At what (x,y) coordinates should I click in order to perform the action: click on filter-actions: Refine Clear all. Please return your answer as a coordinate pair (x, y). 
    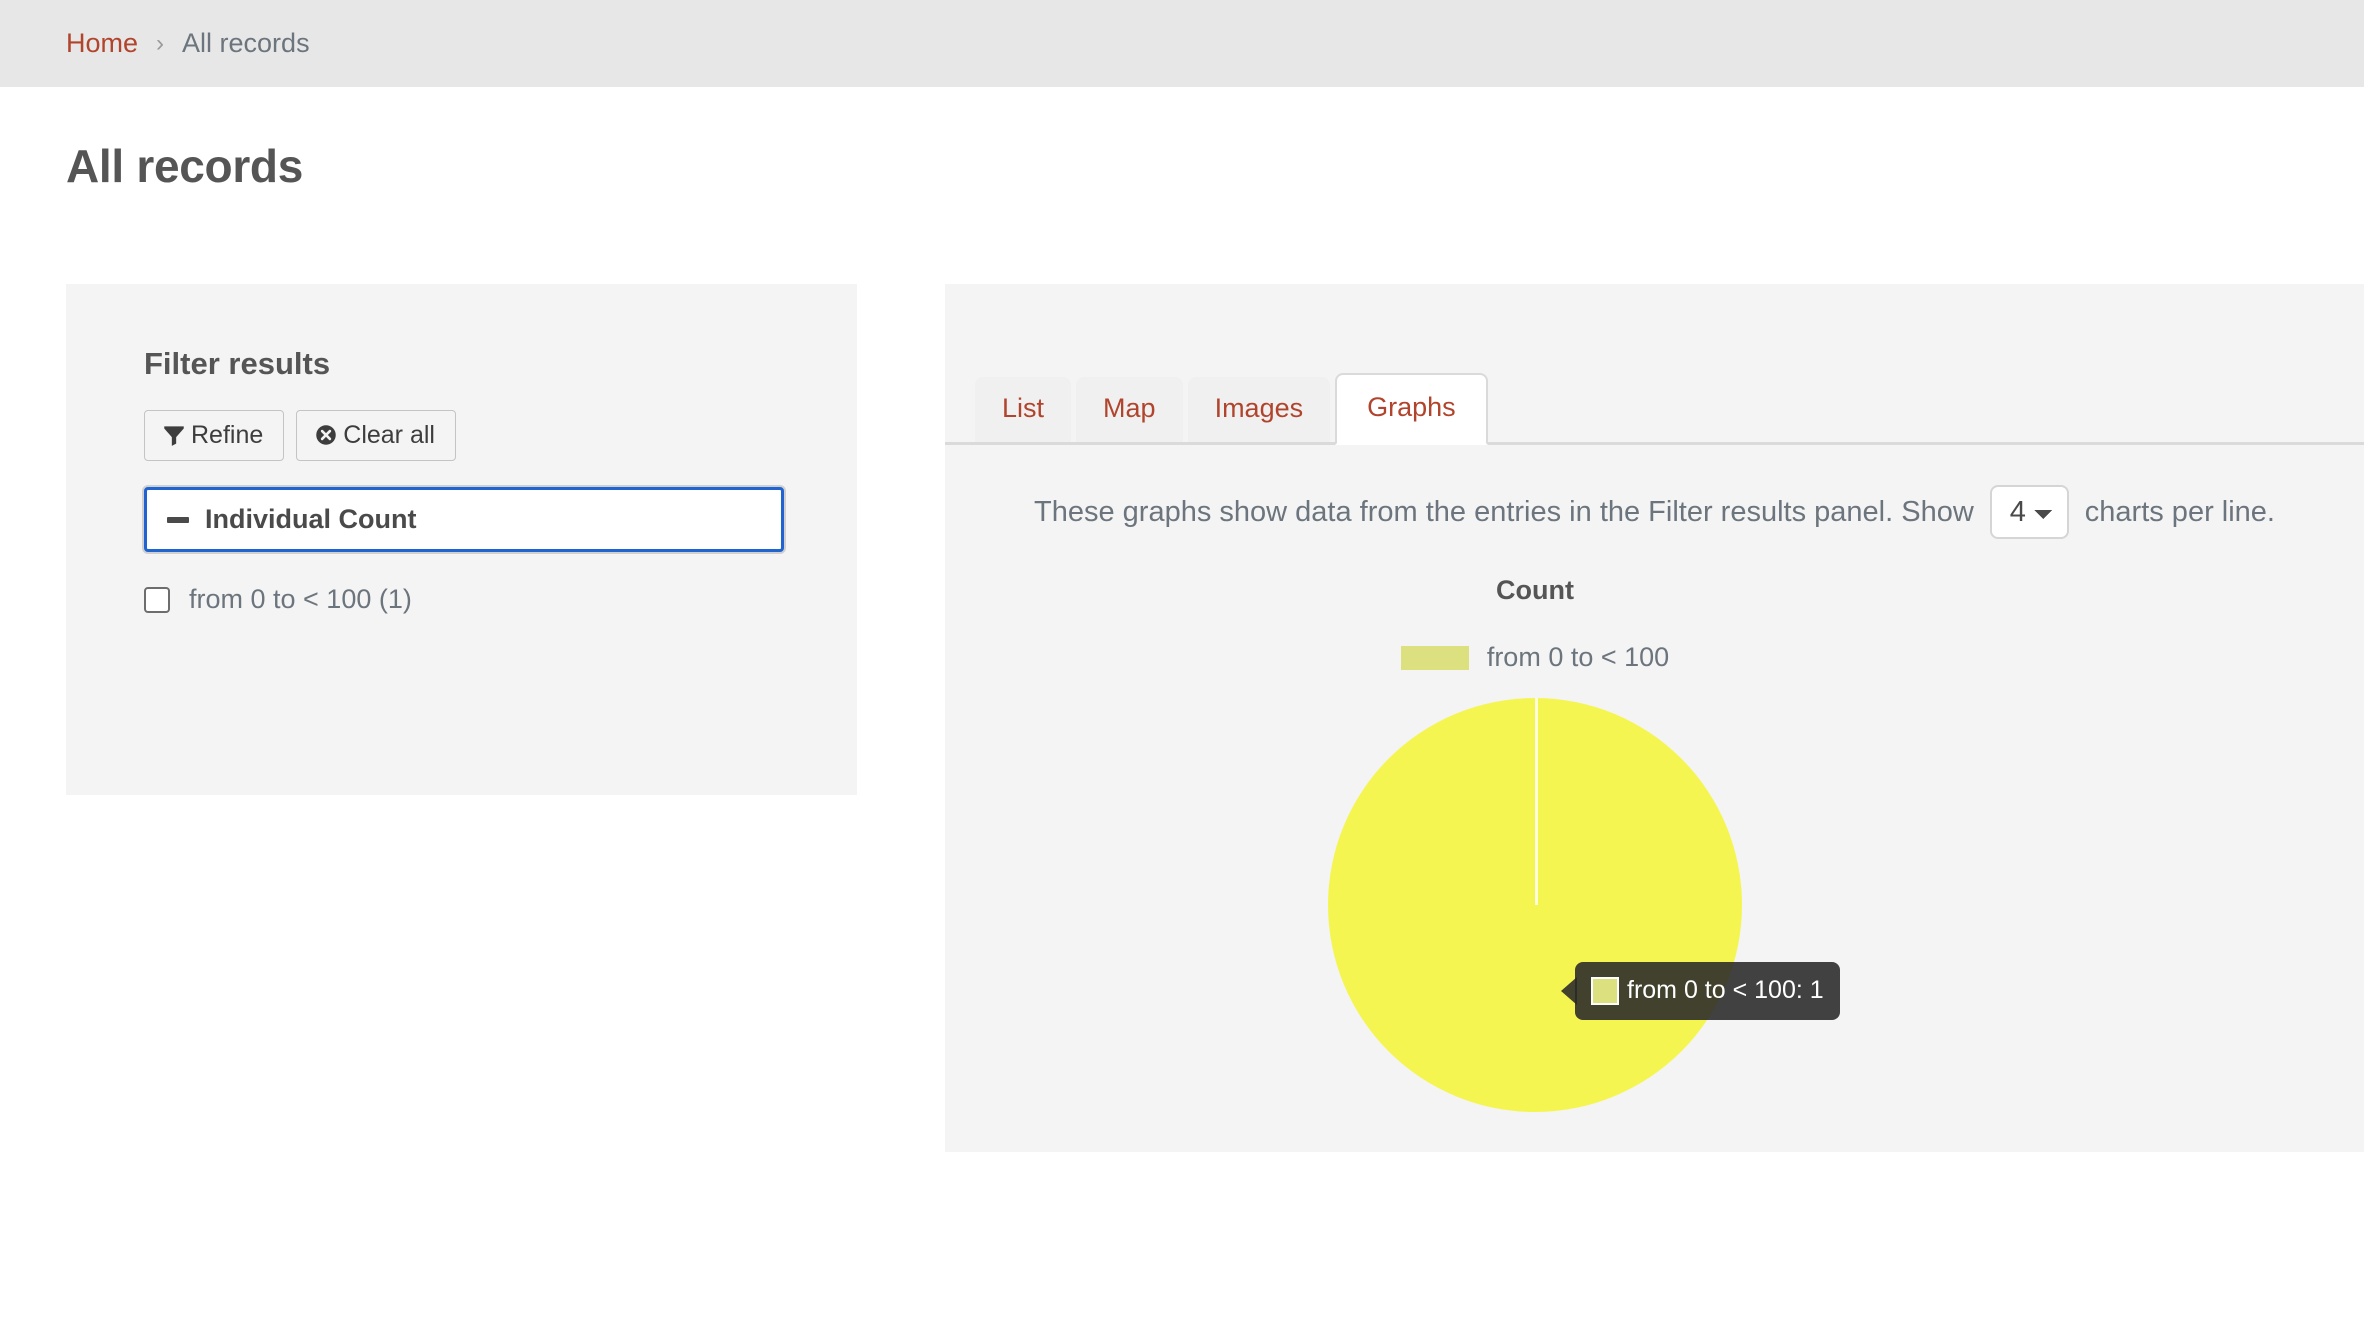
    Looking at the image, I should click on (500, 435).